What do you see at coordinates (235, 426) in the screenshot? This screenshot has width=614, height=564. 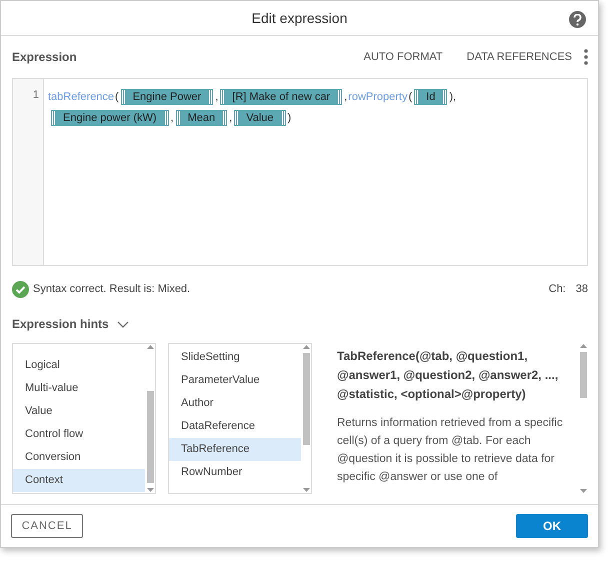 I see `list-item: DataReference` at bounding box center [235, 426].